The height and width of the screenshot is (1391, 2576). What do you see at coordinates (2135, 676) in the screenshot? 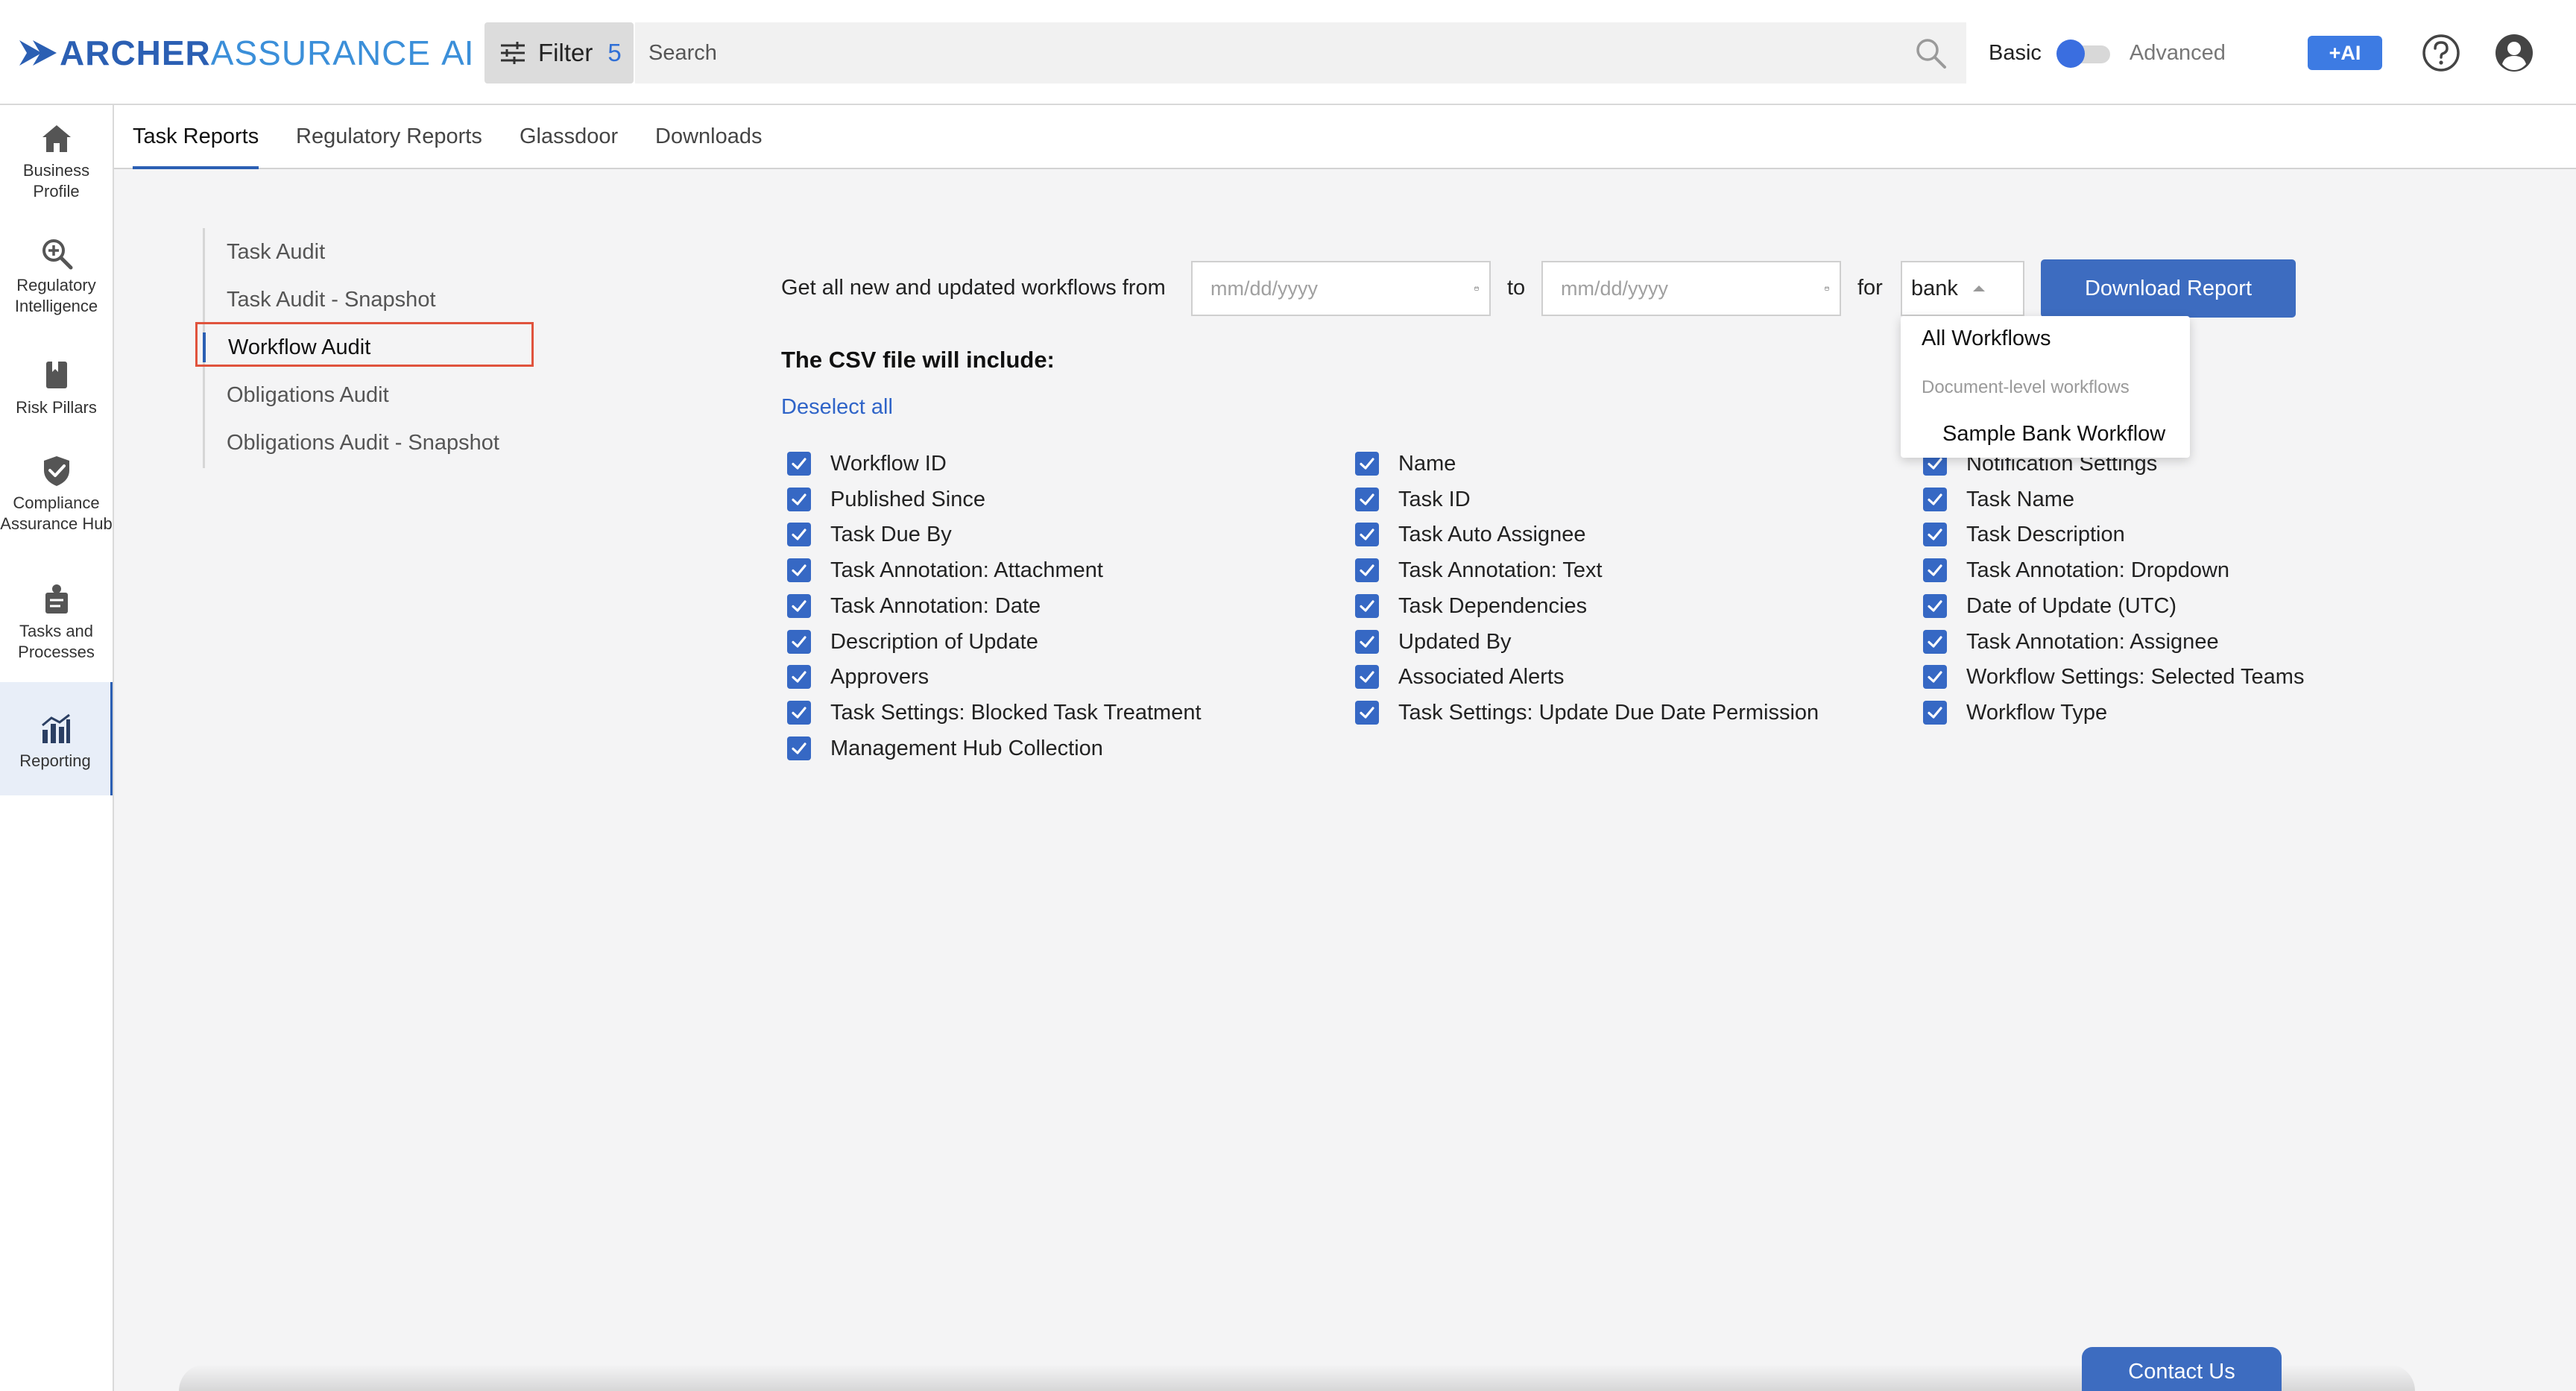
I see `csv-field-label: Workflow Settings: Selected Teams` at bounding box center [2135, 676].